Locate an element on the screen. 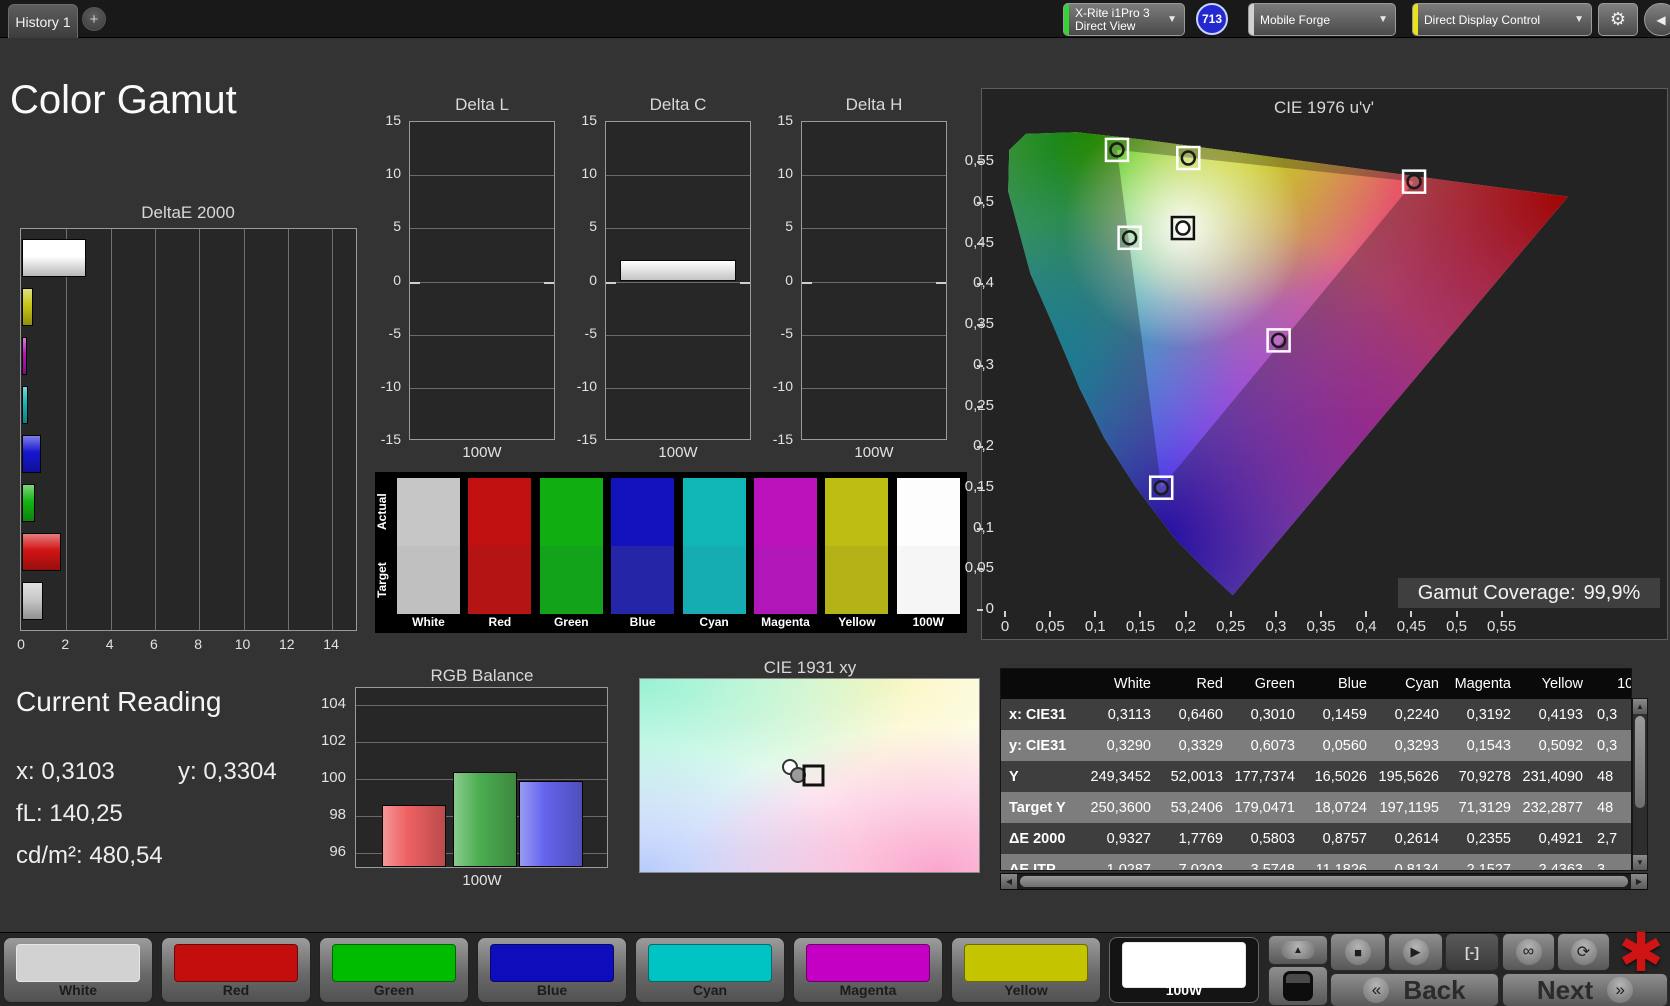 This screenshot has height=1006, width=1670. swatch-yellow is located at coordinates (857, 546).